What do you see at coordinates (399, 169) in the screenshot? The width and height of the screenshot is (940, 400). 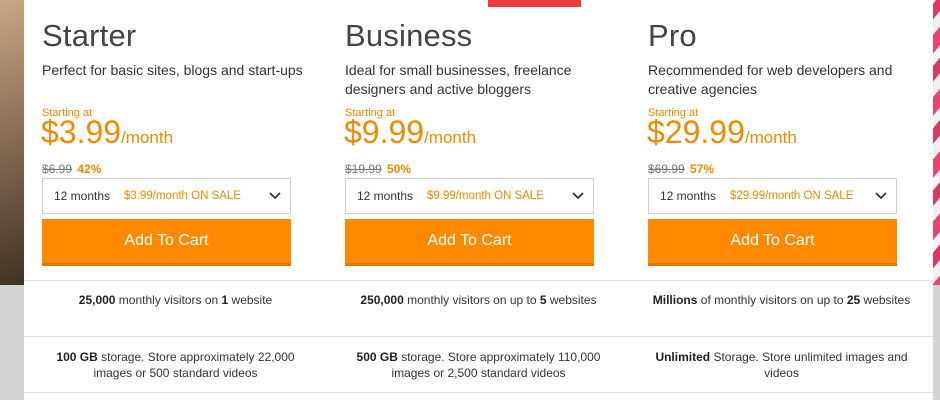 I see `discount-percent: 50%` at bounding box center [399, 169].